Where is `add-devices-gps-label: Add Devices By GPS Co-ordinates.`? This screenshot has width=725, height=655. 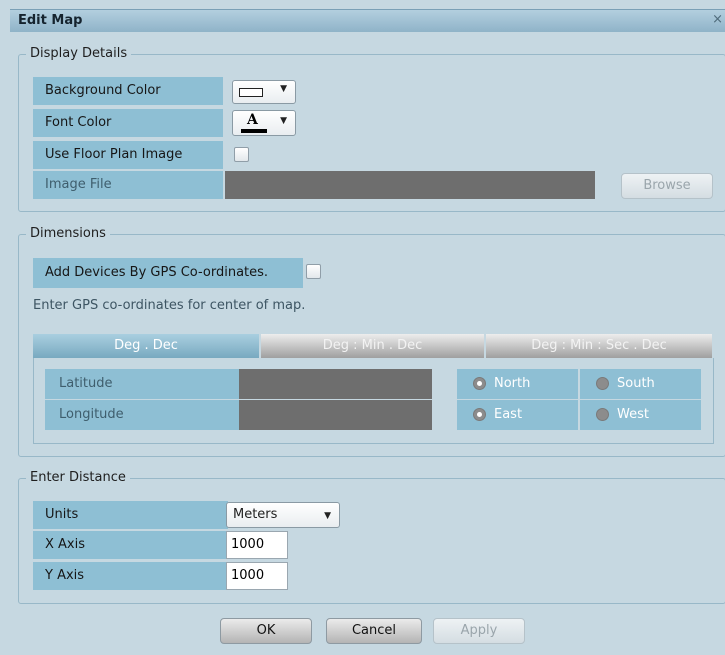
add-devices-gps-label: Add Devices By GPS Co-ordinates. is located at coordinates (168, 273).